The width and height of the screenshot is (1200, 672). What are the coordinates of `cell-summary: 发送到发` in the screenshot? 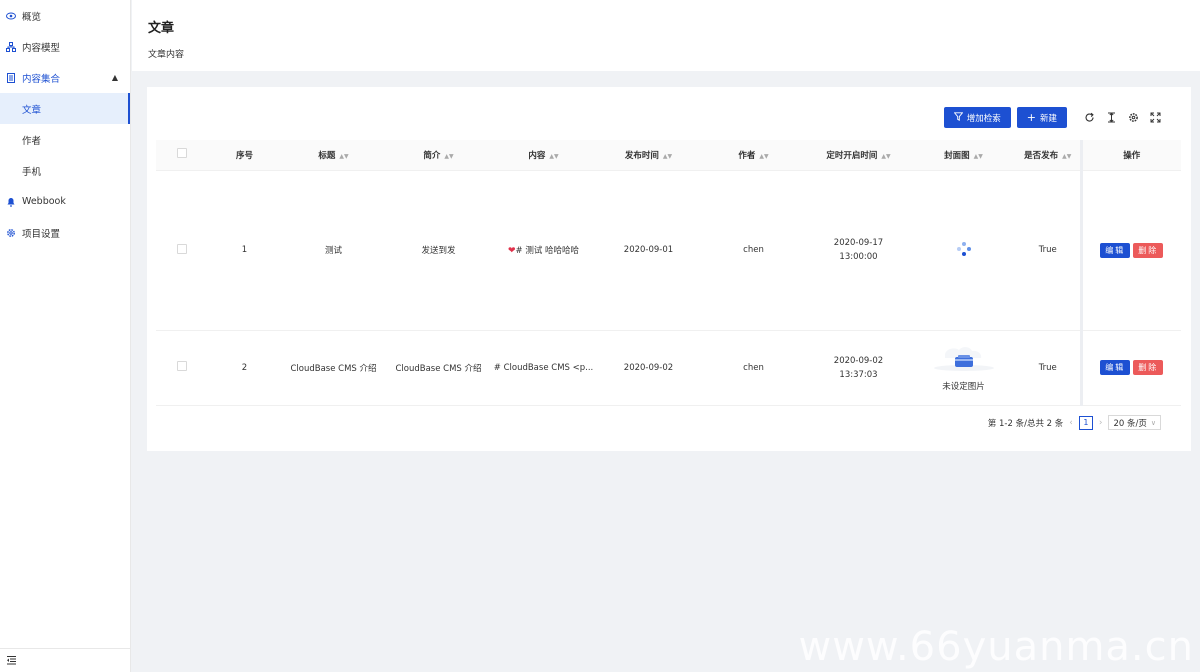 It's located at (438, 250).